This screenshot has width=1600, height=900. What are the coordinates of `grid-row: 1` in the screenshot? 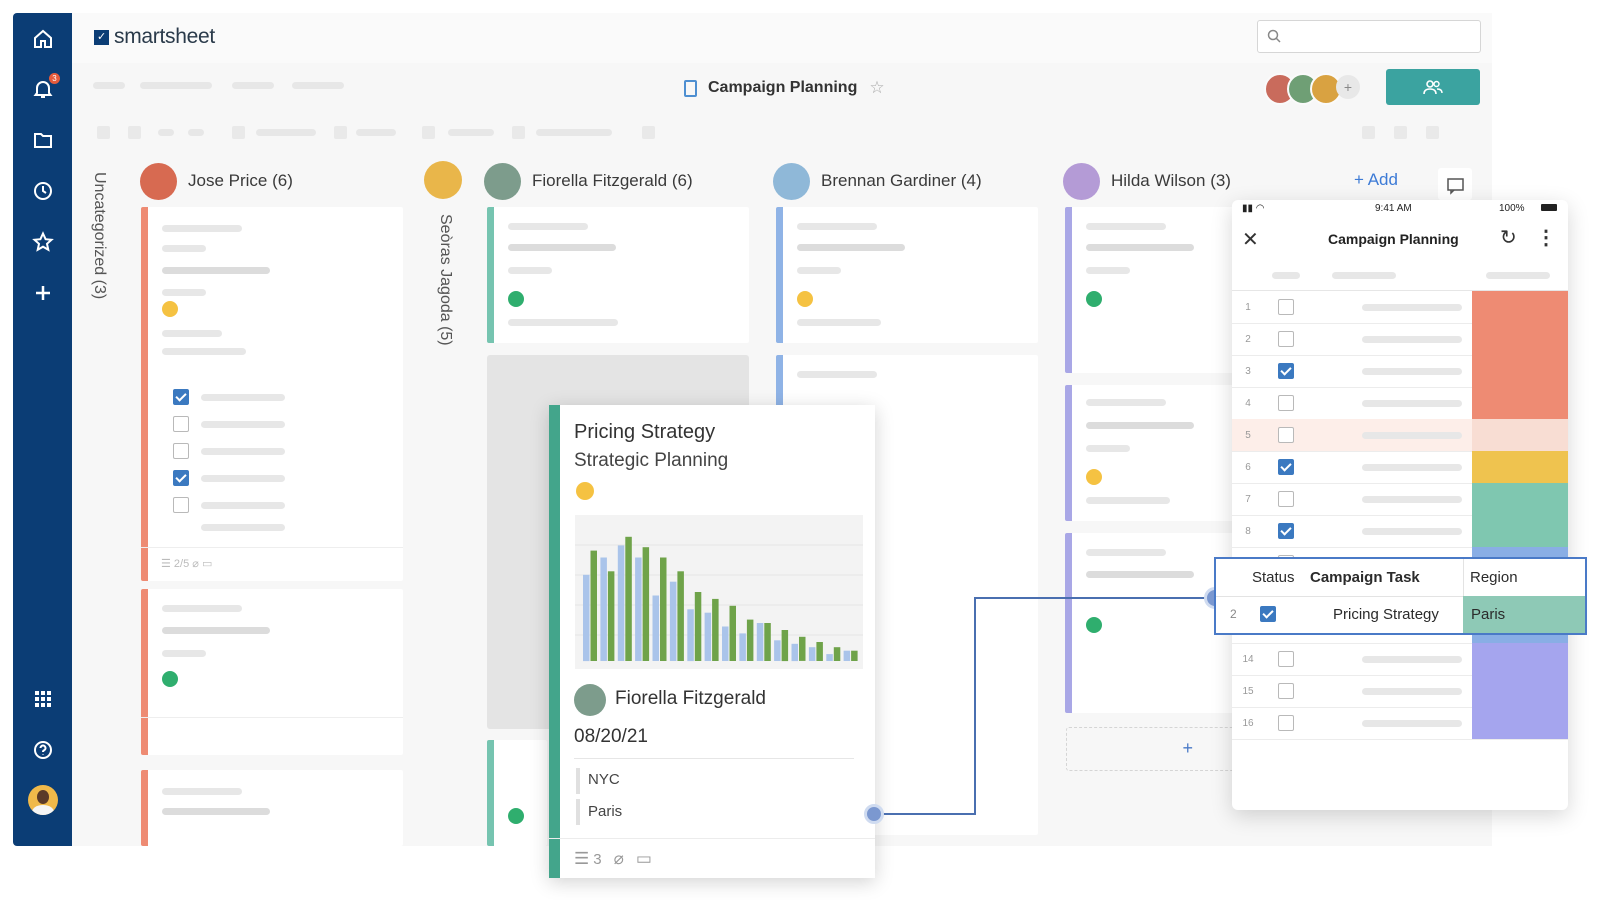 It's located at (1400, 307).